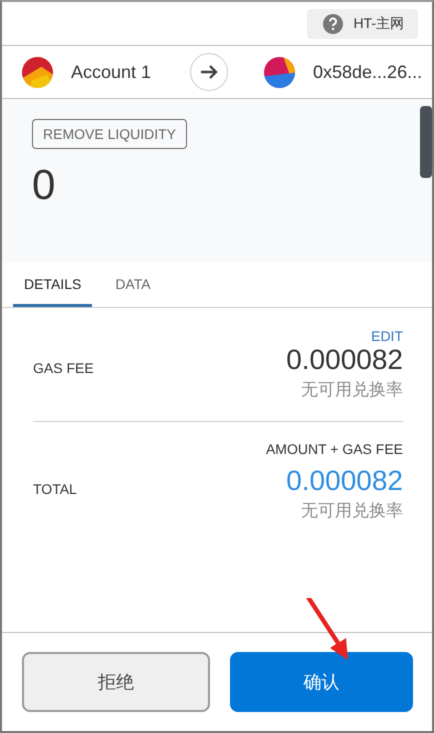  What do you see at coordinates (55, 489) in the screenshot?
I see `total-label: TOTAL` at bounding box center [55, 489].